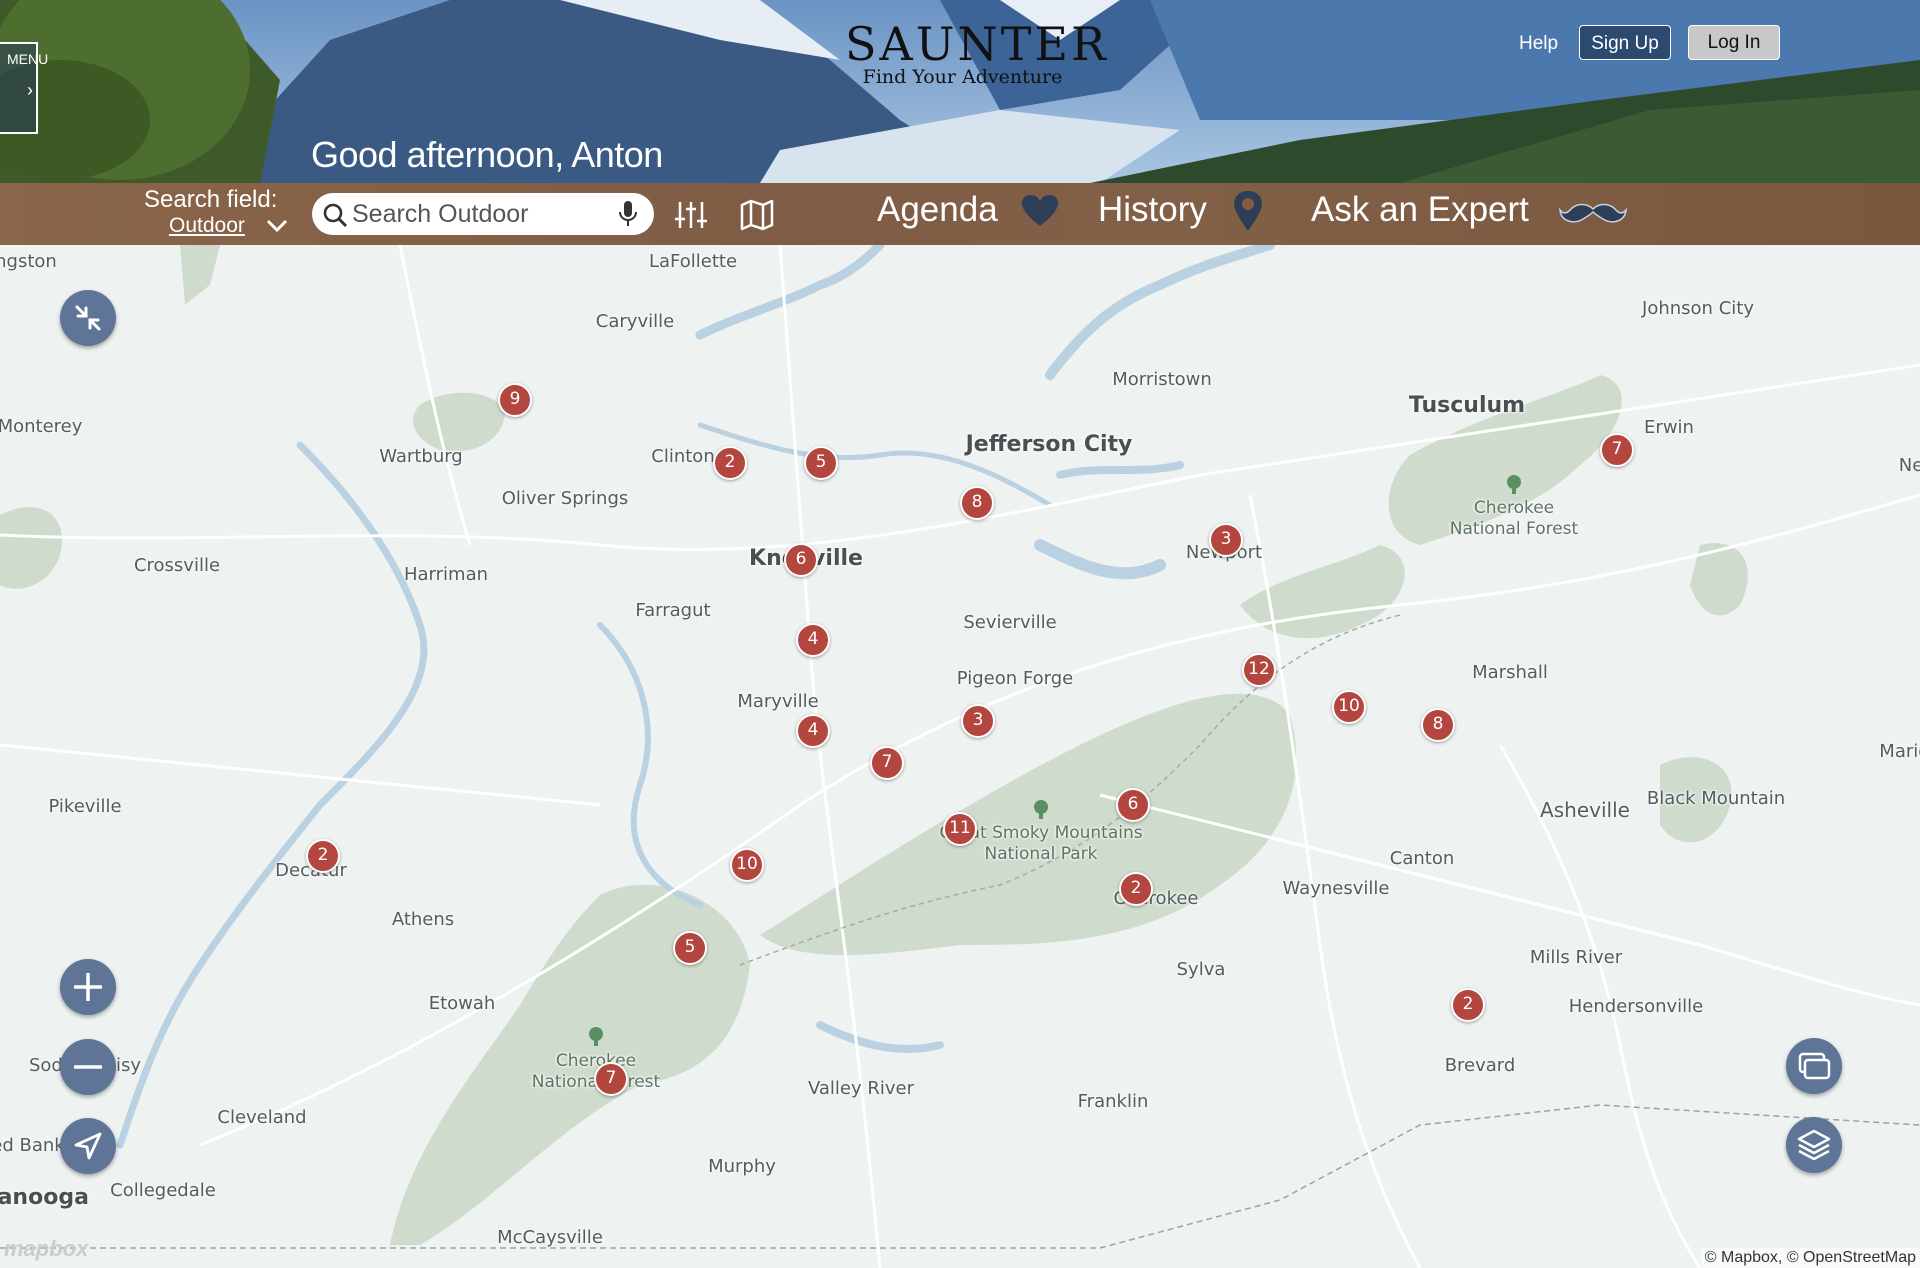 The width and height of the screenshot is (1920, 1268). I want to click on place-label: Brevard, so click(1480, 1065).